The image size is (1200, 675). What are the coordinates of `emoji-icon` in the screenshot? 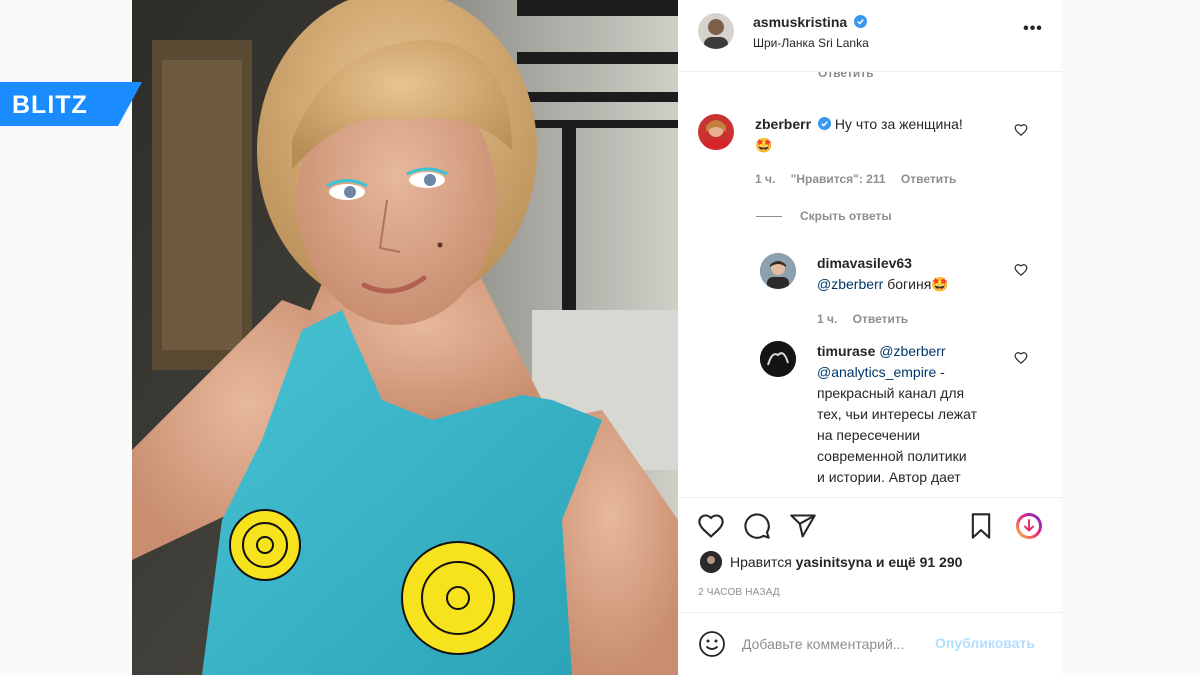 It's located at (712, 644).